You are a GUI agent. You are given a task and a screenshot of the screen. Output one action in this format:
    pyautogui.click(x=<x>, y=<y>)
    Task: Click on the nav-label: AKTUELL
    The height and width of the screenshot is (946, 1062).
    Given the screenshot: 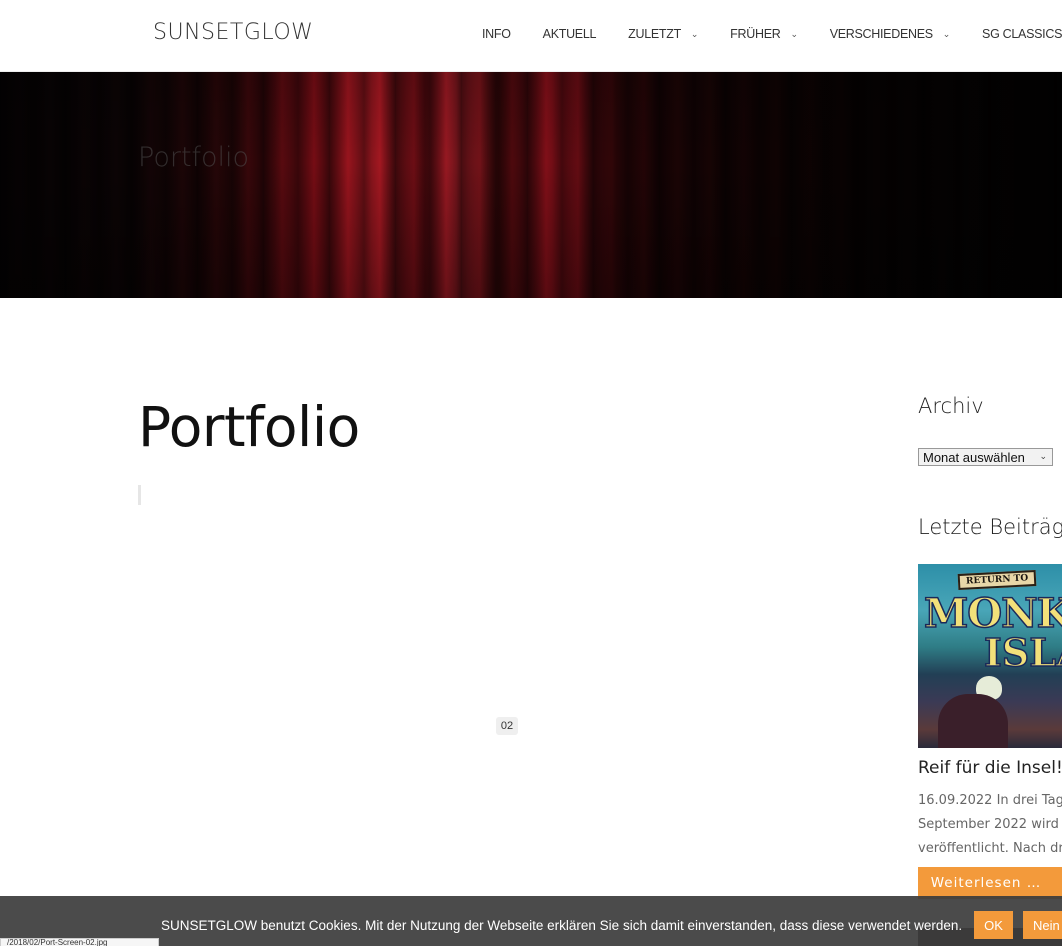 What is the action you would take?
    pyautogui.click(x=569, y=34)
    